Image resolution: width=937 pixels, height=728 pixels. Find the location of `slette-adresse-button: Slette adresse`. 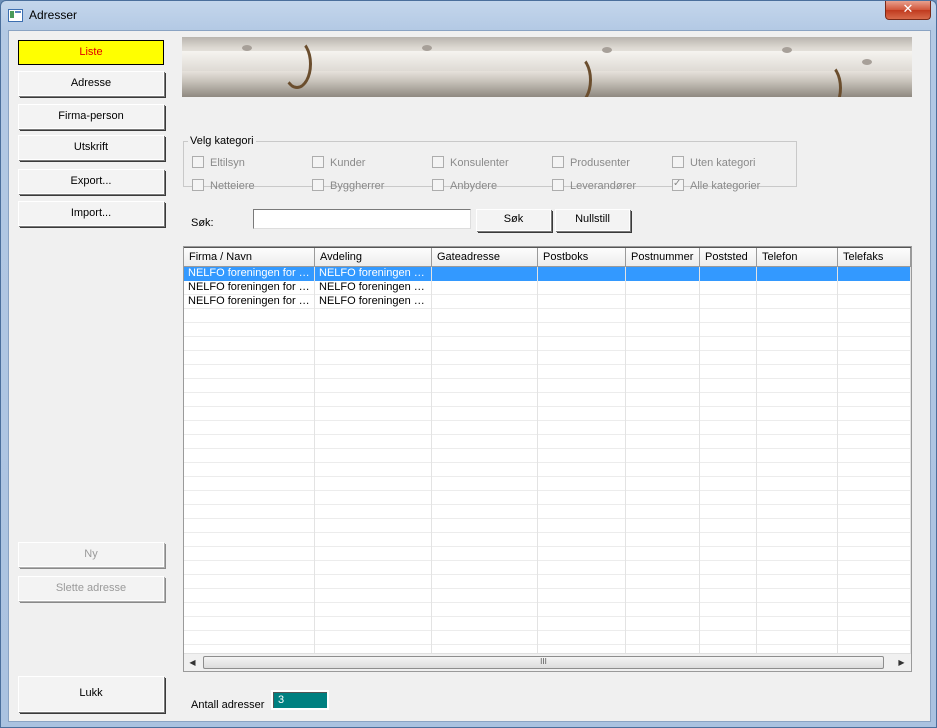

slette-adresse-button: Slette adresse is located at coordinates (91, 588).